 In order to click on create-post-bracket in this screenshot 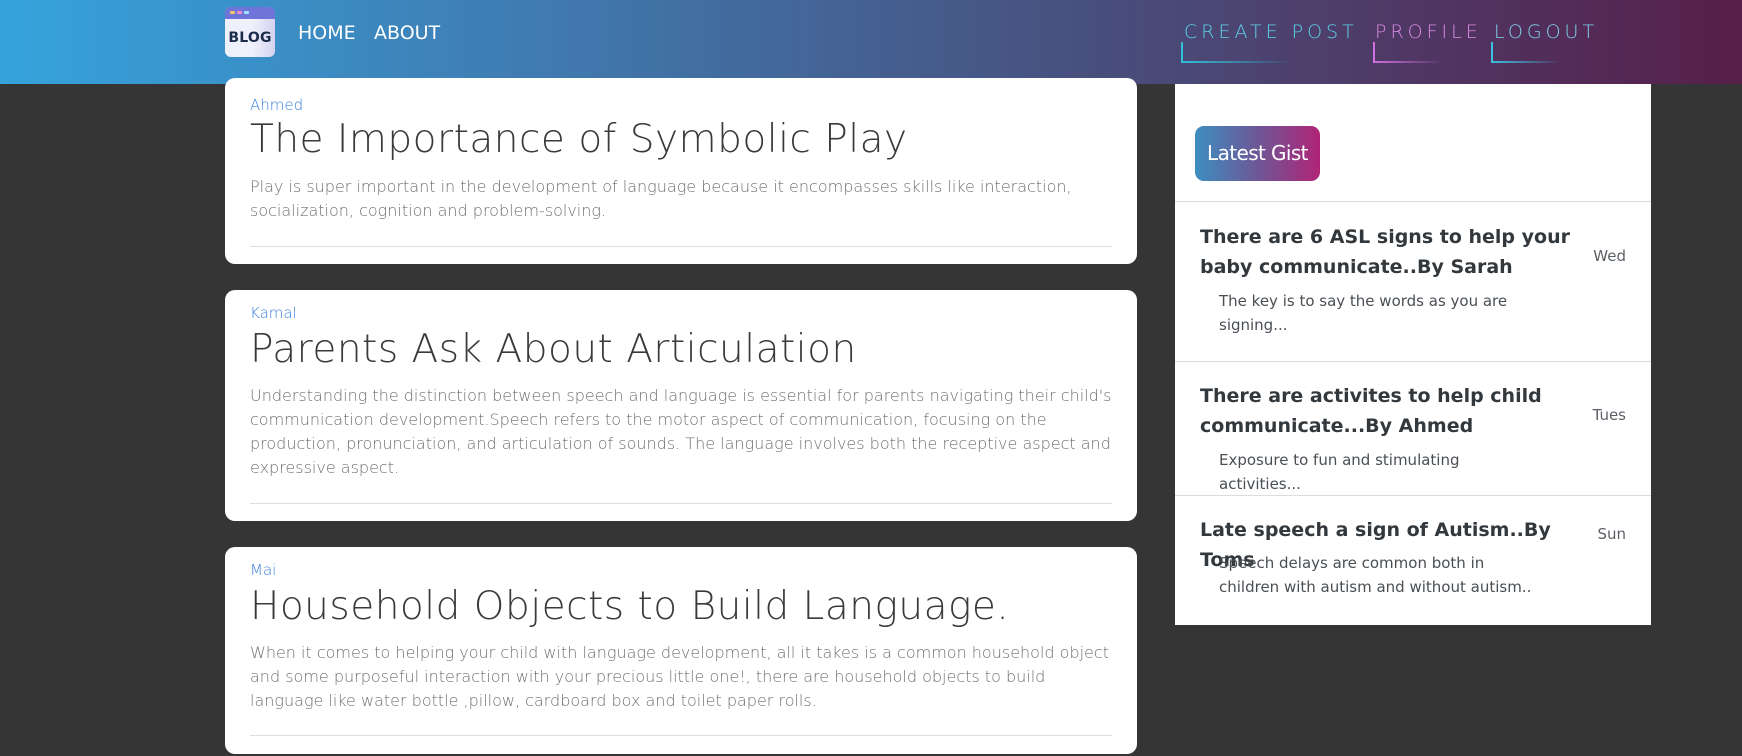, I will do `click(1182, 52)`.